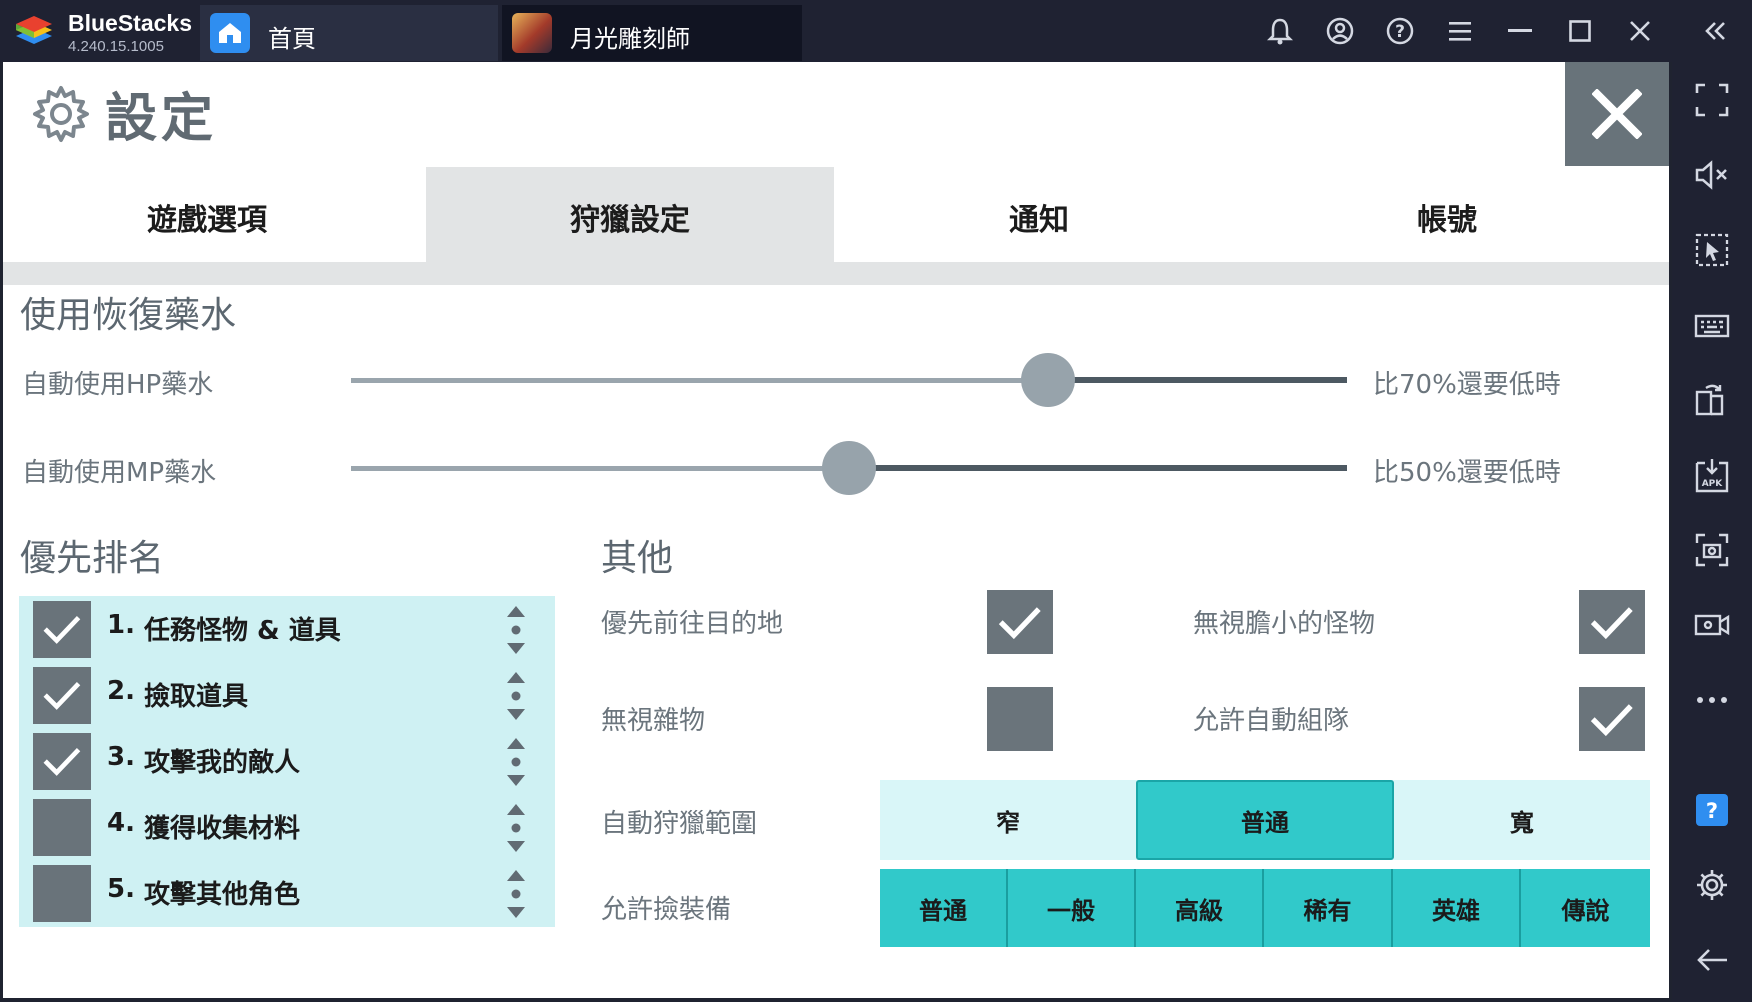 The image size is (1752, 1002). I want to click on minimize-icon, so click(1520, 31).